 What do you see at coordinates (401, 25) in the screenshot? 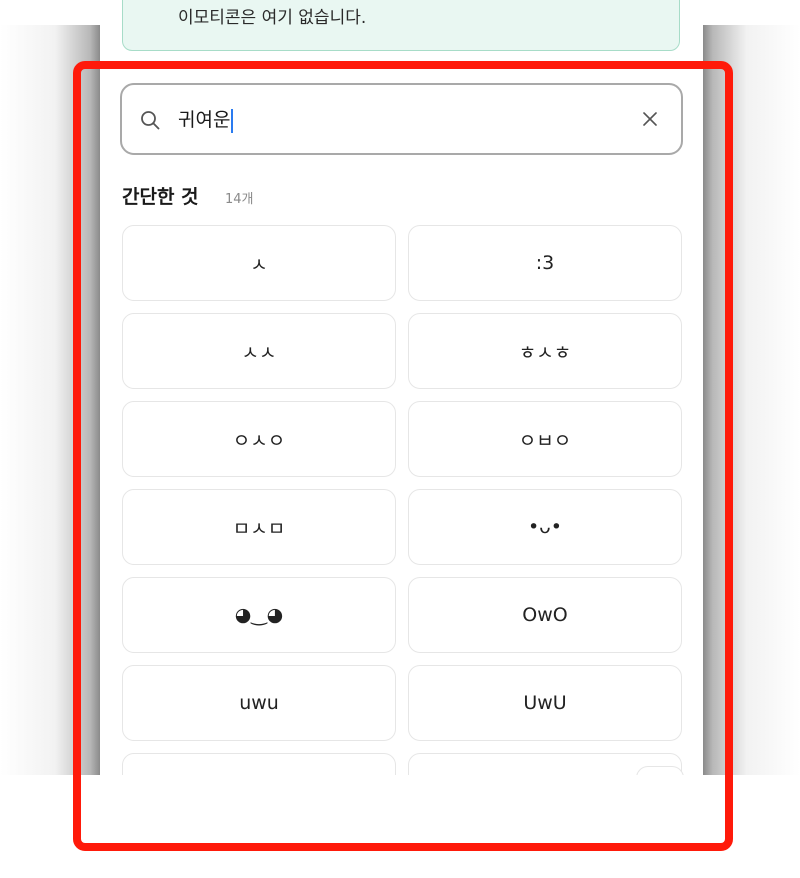
I see `notice-banner: 이모티콘은 여기 없습니다.` at bounding box center [401, 25].